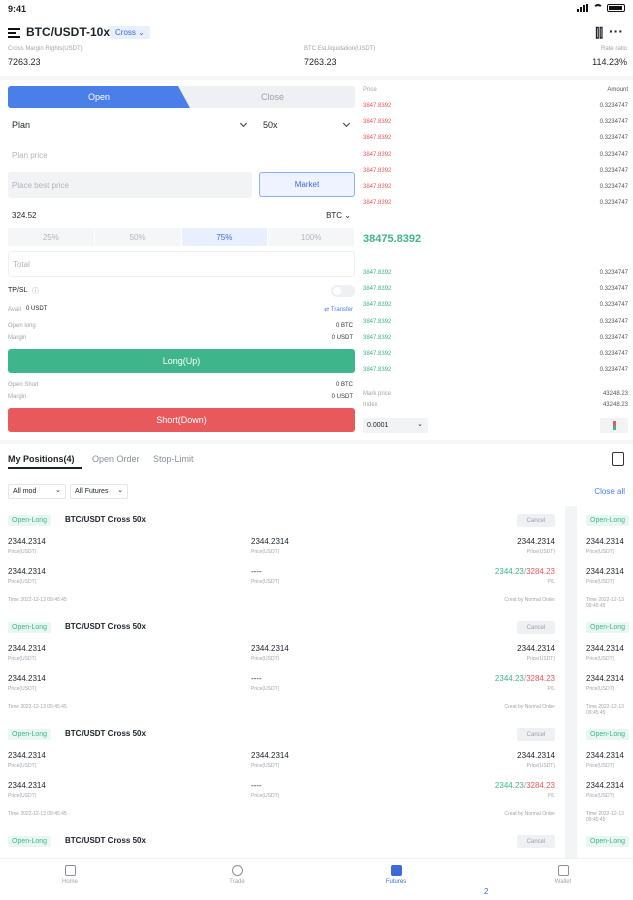 The image size is (633, 900). Describe the element at coordinates (316, 9) in the screenshot. I see `status-bar: 9:41` at that location.